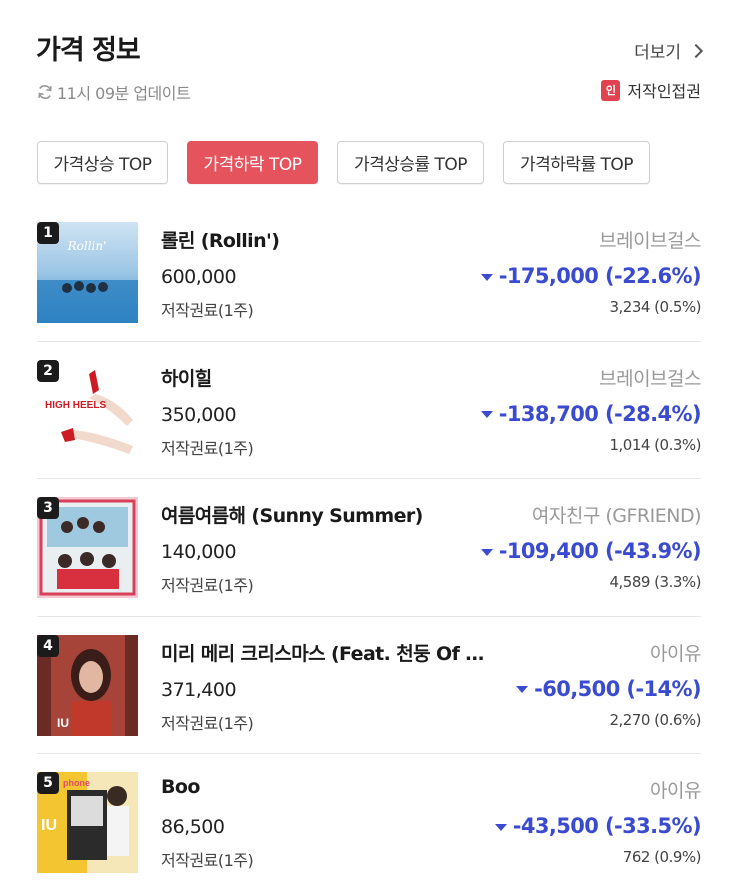  I want to click on price-change: -138,700 (-28.4%), so click(591, 413).